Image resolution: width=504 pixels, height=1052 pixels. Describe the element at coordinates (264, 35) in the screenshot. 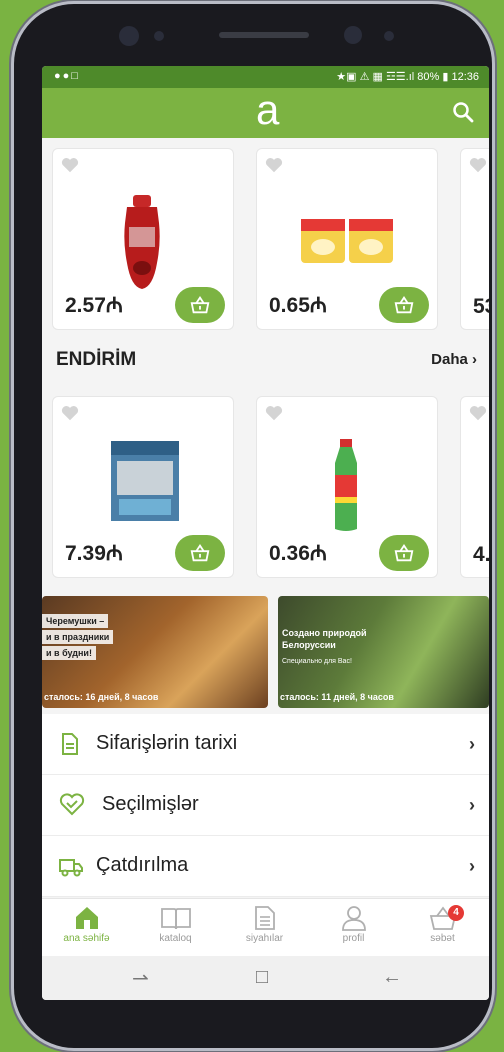

I see `earpiece-speaker` at that location.